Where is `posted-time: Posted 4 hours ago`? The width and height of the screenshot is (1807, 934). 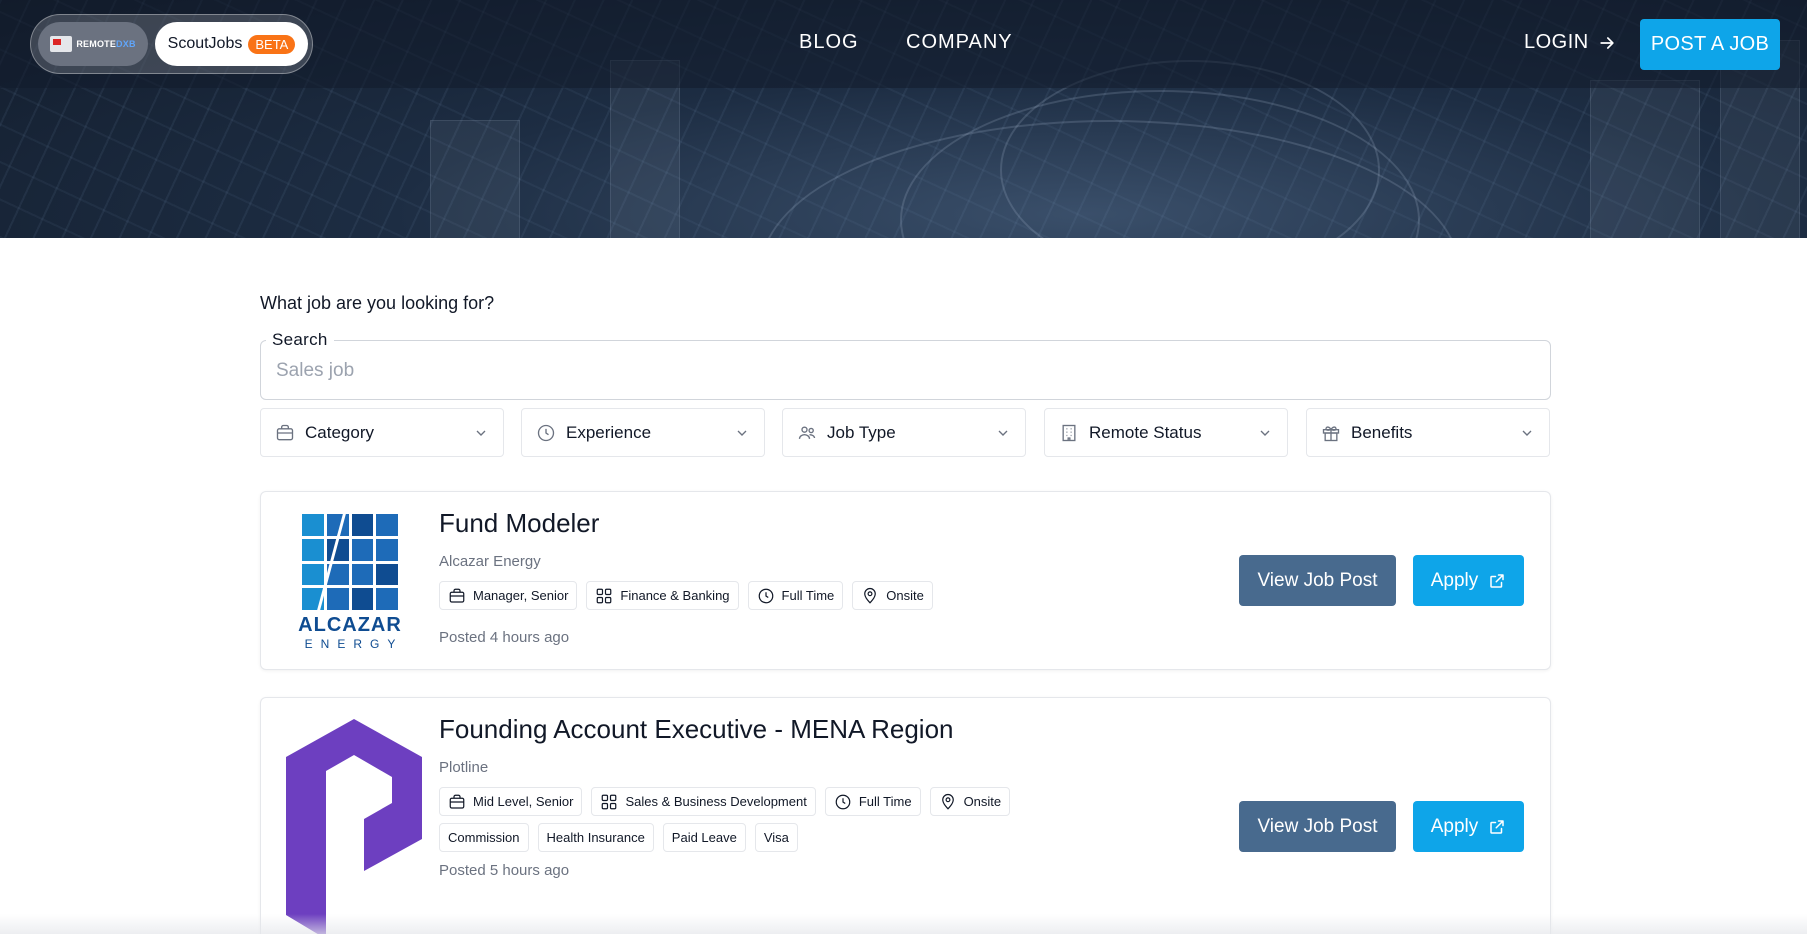 posted-time: Posted 4 hours ago is located at coordinates (504, 637).